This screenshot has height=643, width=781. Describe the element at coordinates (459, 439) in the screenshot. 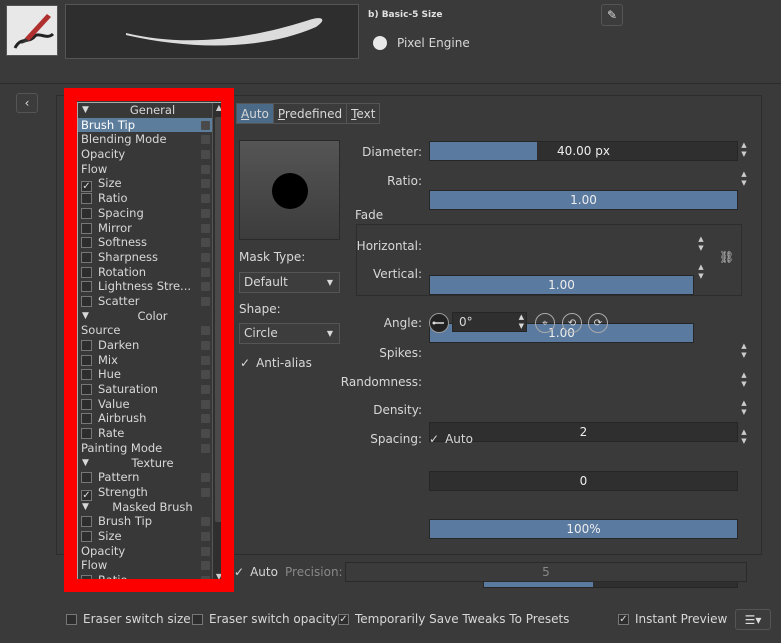

I see `spacing-auto-label: Auto` at that location.